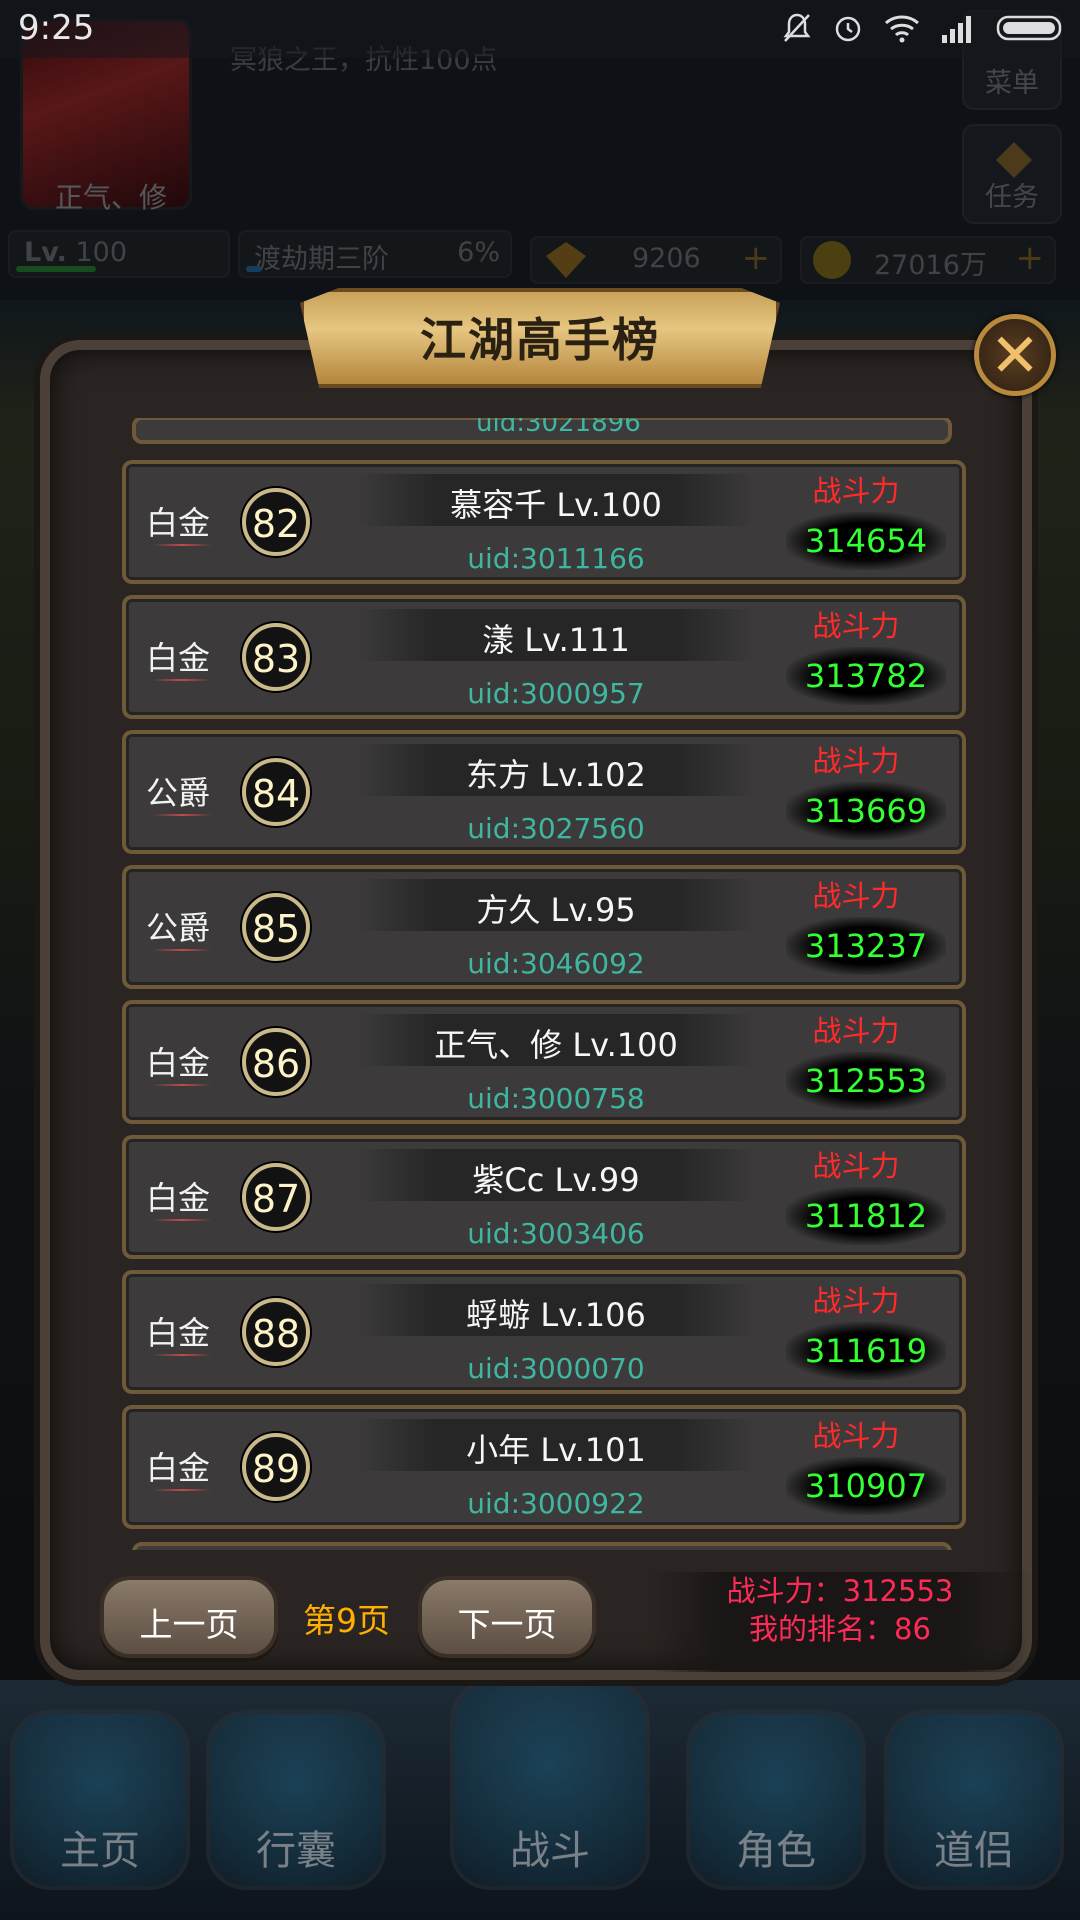 This screenshot has height=1920, width=1080. Describe the element at coordinates (556, 775) in the screenshot. I see `row-name: 东方 Lv.102` at that location.